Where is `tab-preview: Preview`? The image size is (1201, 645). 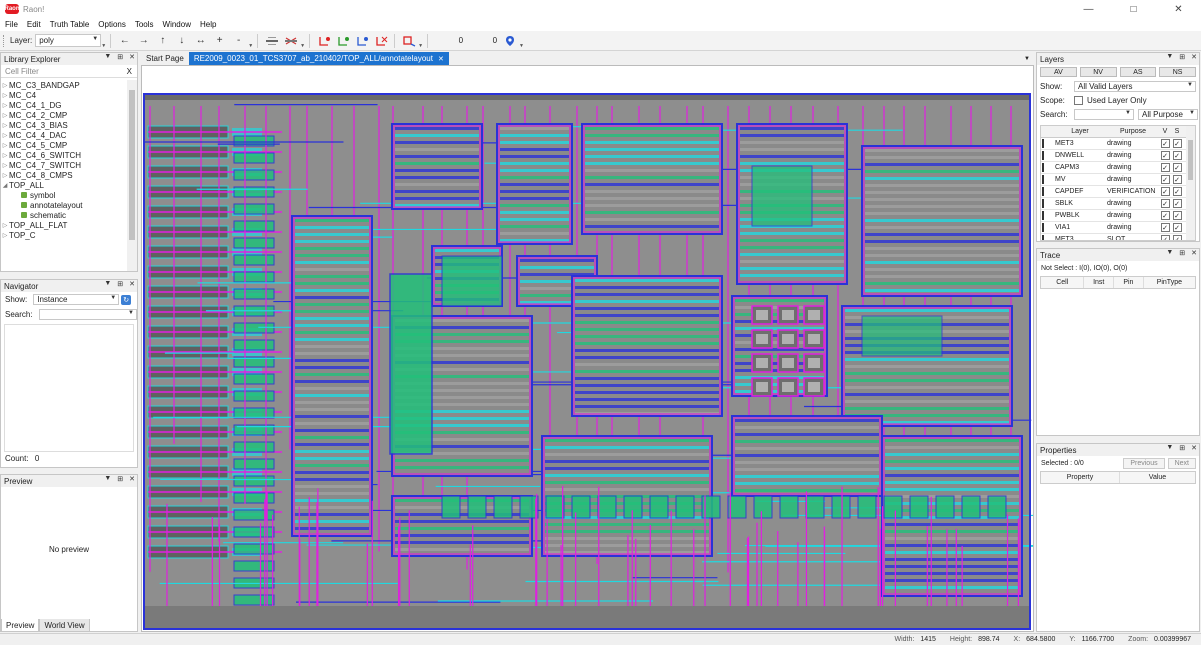
tab-preview: Preview is located at coordinates (20, 625).